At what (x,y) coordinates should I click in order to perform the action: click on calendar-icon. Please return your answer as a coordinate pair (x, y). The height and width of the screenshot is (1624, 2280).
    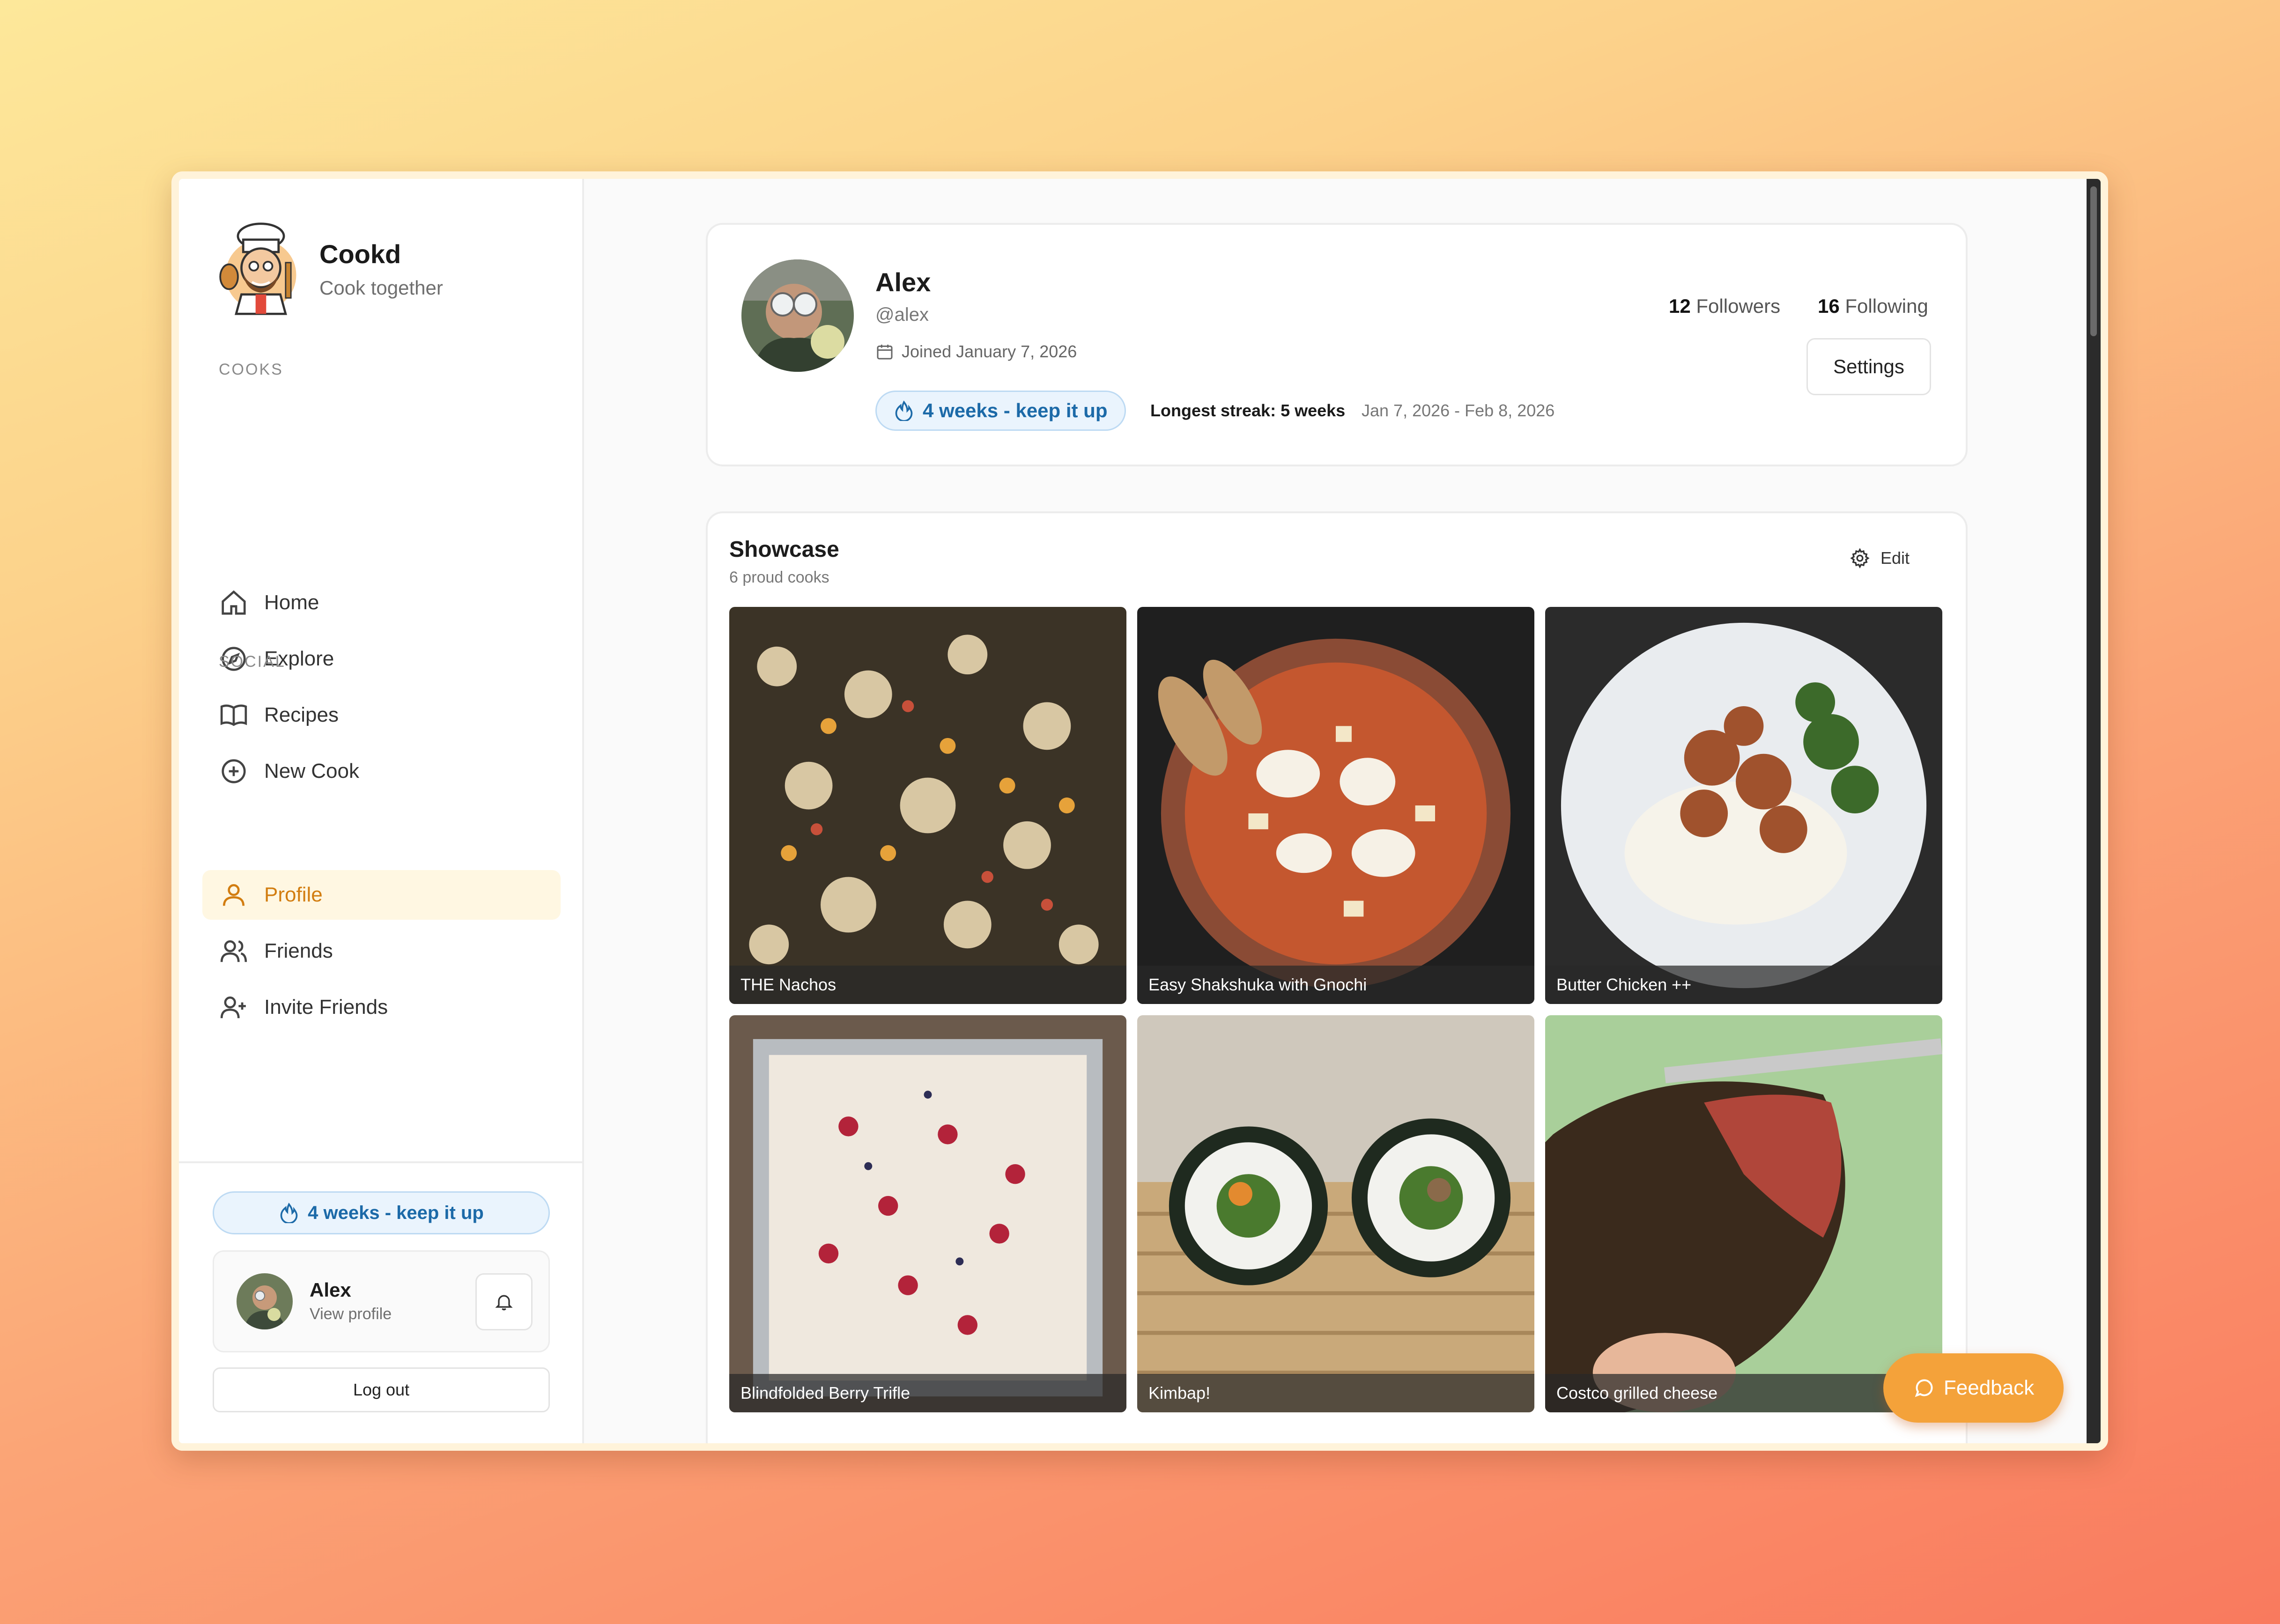
    Looking at the image, I should click on (885, 352).